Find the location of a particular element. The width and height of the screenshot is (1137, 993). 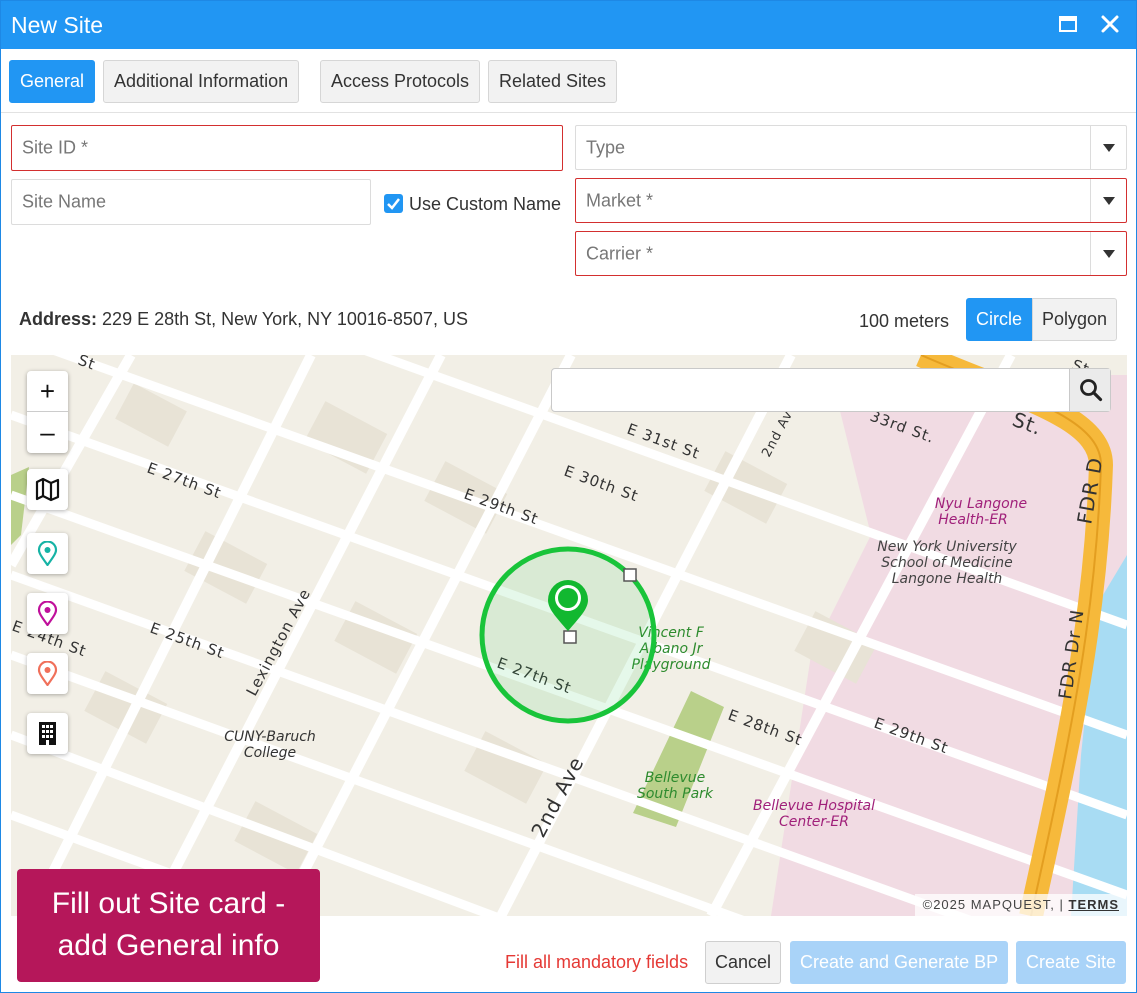

search-icon is located at coordinates (1091, 390).